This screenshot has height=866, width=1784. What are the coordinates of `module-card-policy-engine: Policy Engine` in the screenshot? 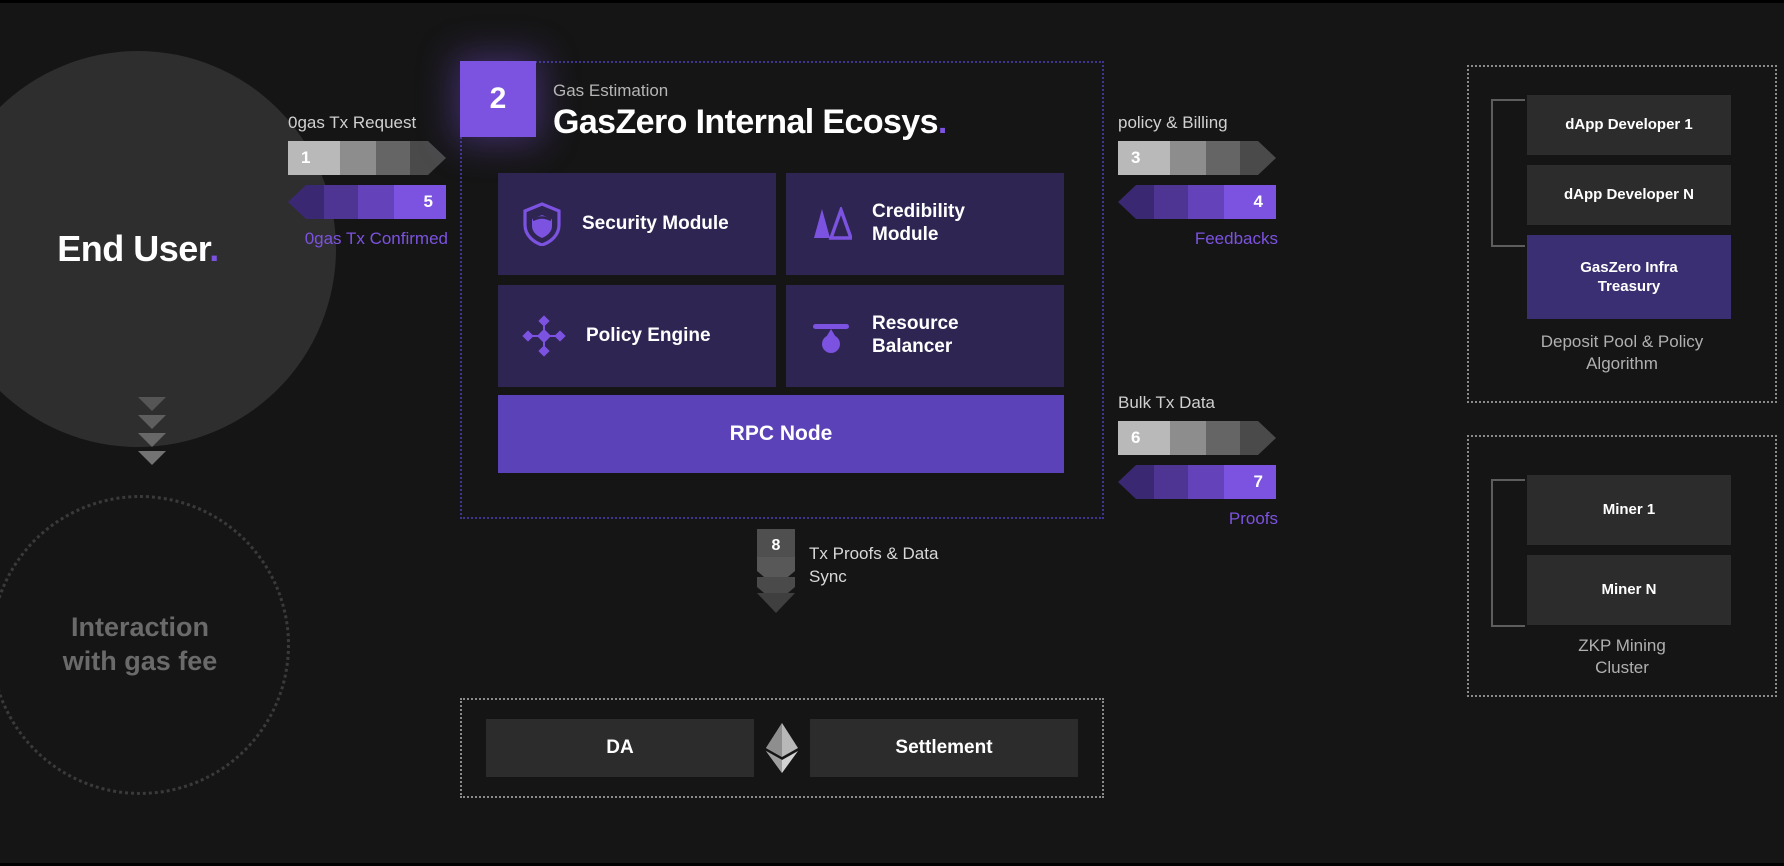 It's located at (637, 336).